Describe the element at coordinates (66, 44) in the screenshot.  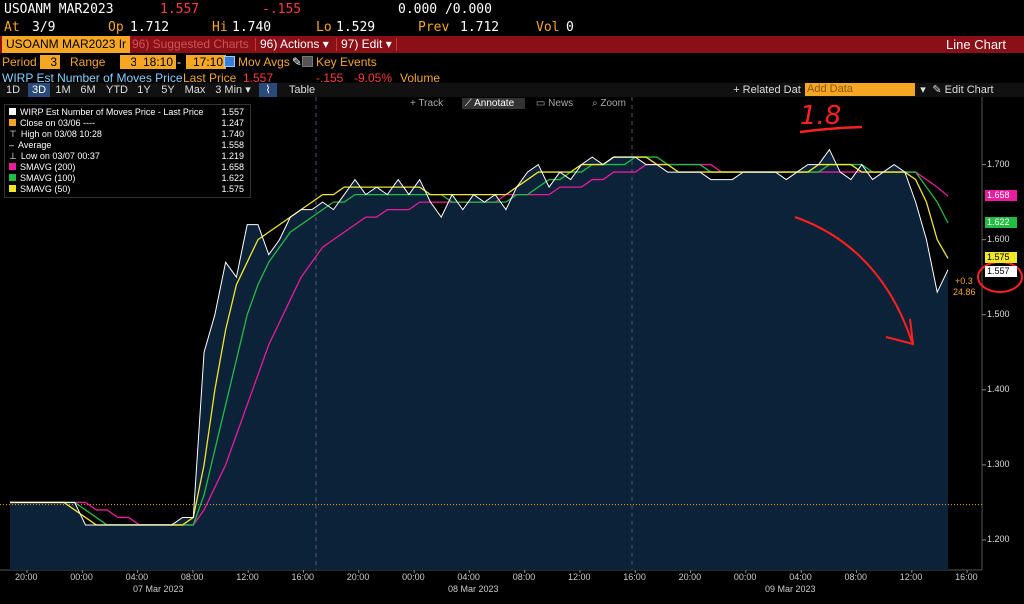
I see `ticker-tab: USOANM MAR2023 Ir` at that location.